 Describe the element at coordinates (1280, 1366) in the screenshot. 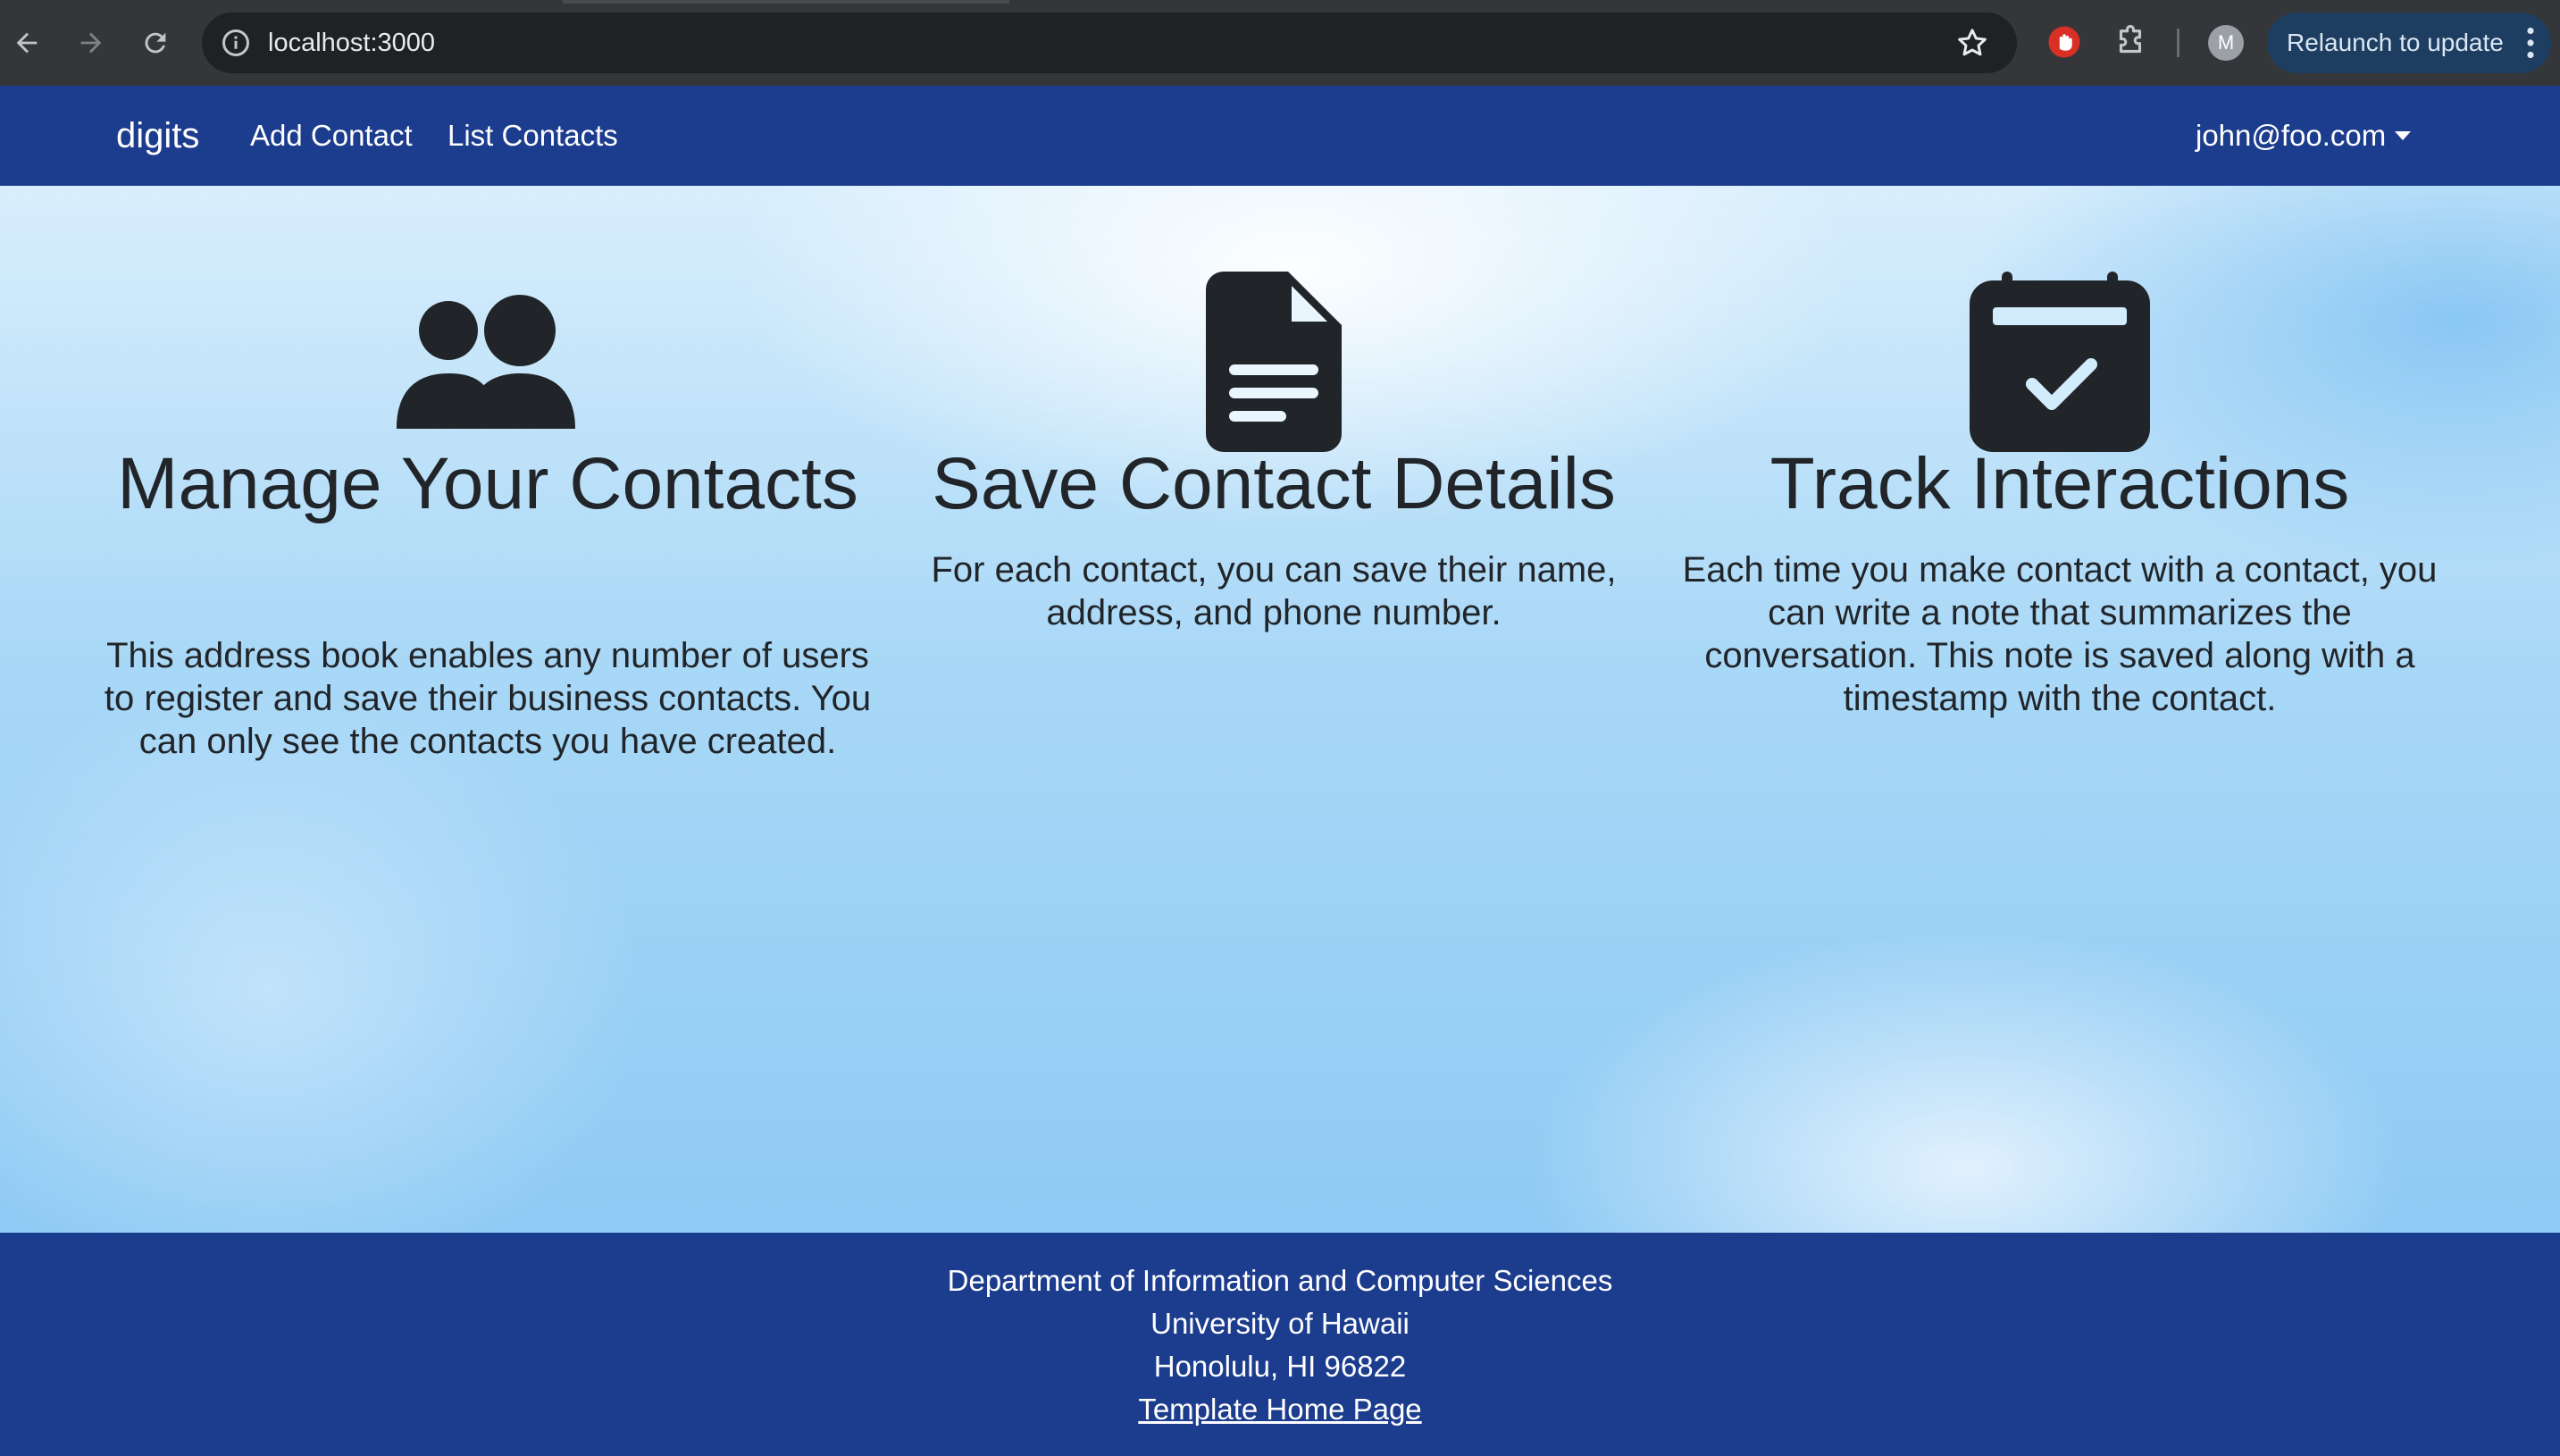

I see `footer-address: Honolulu, HI 96822` at that location.